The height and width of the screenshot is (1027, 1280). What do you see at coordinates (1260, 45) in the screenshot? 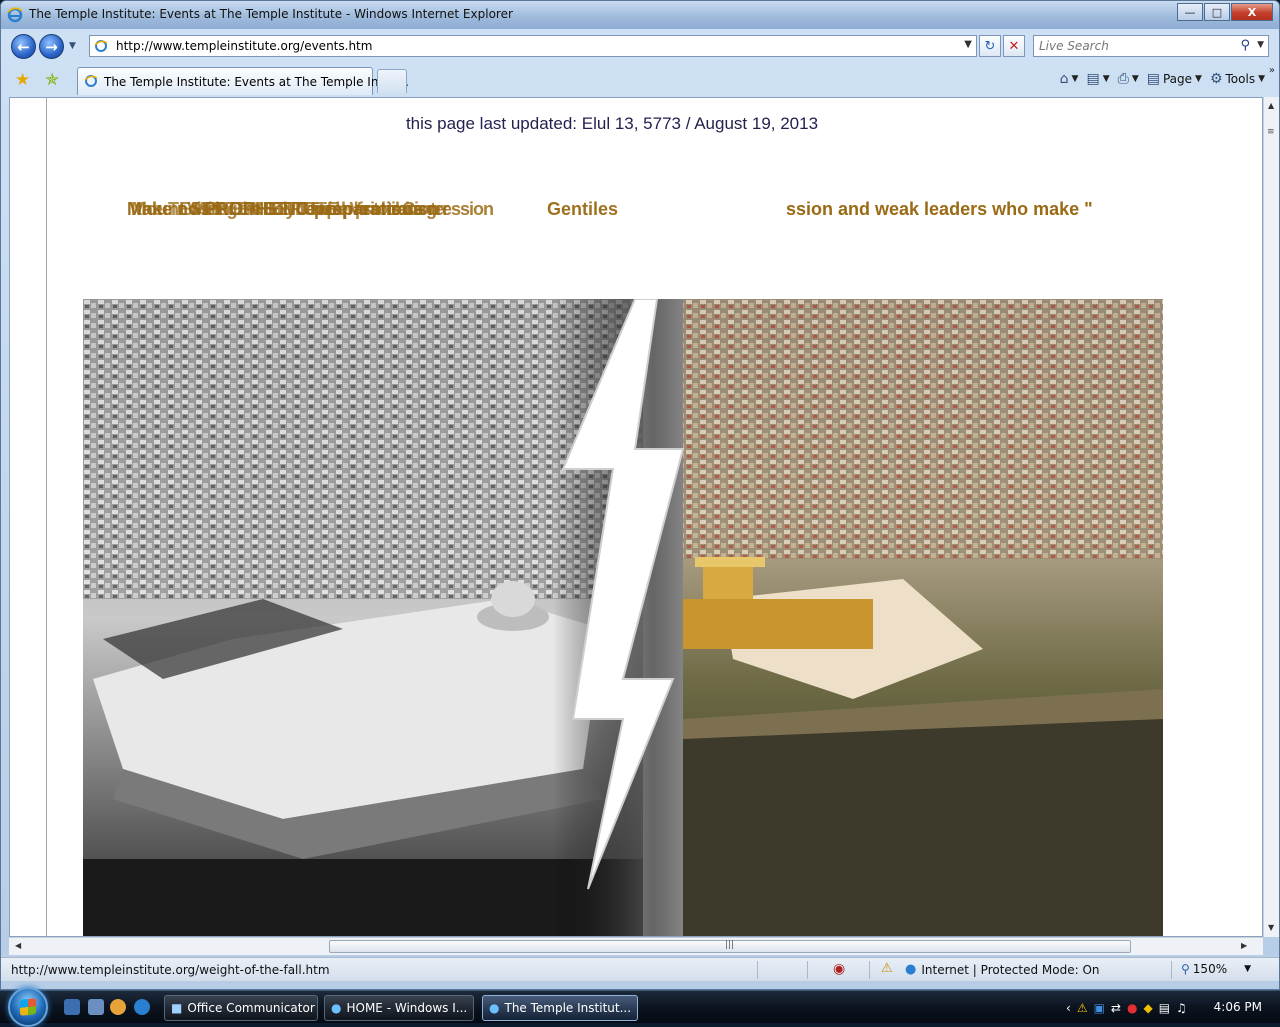
I see `search-dropdown-icon: ▼` at bounding box center [1260, 45].